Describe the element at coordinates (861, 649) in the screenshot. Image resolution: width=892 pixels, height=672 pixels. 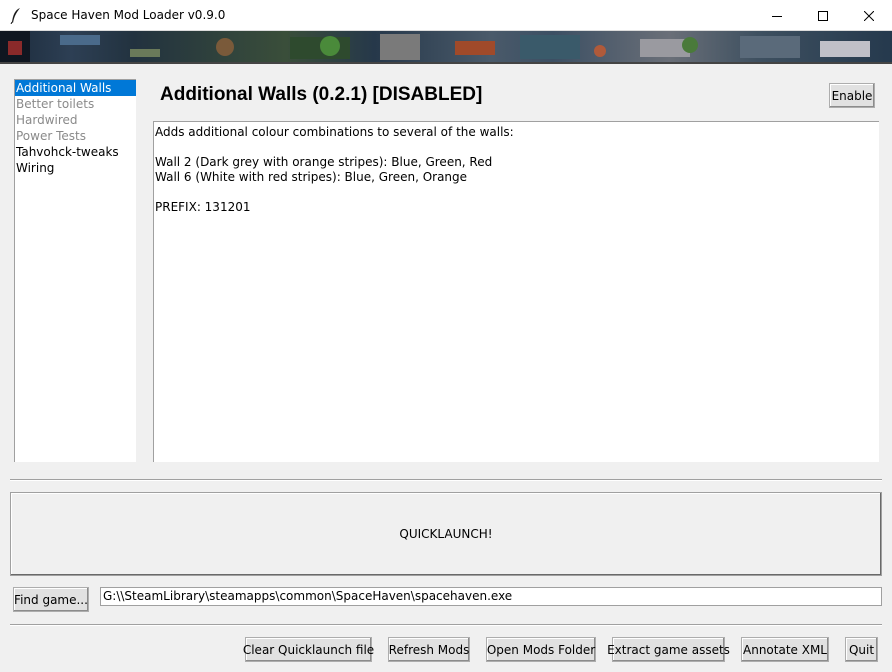
I see `quit-button: Quit` at that location.